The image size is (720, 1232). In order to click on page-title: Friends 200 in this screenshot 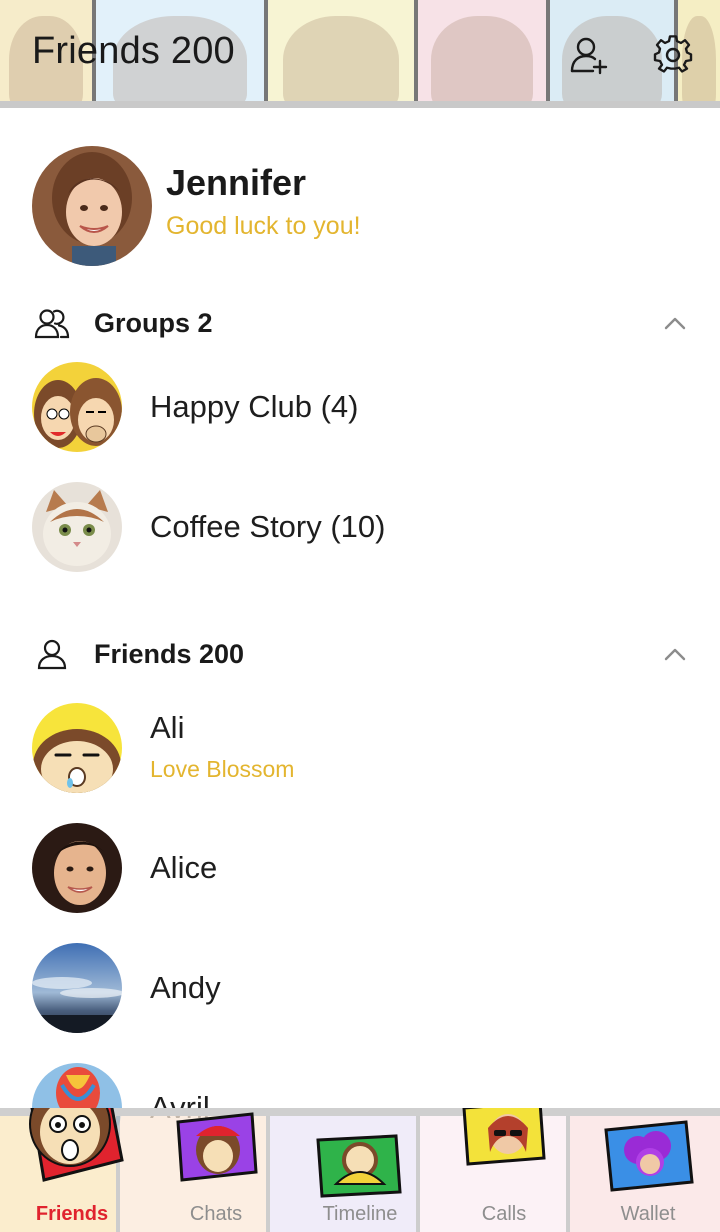, I will do `click(133, 51)`.